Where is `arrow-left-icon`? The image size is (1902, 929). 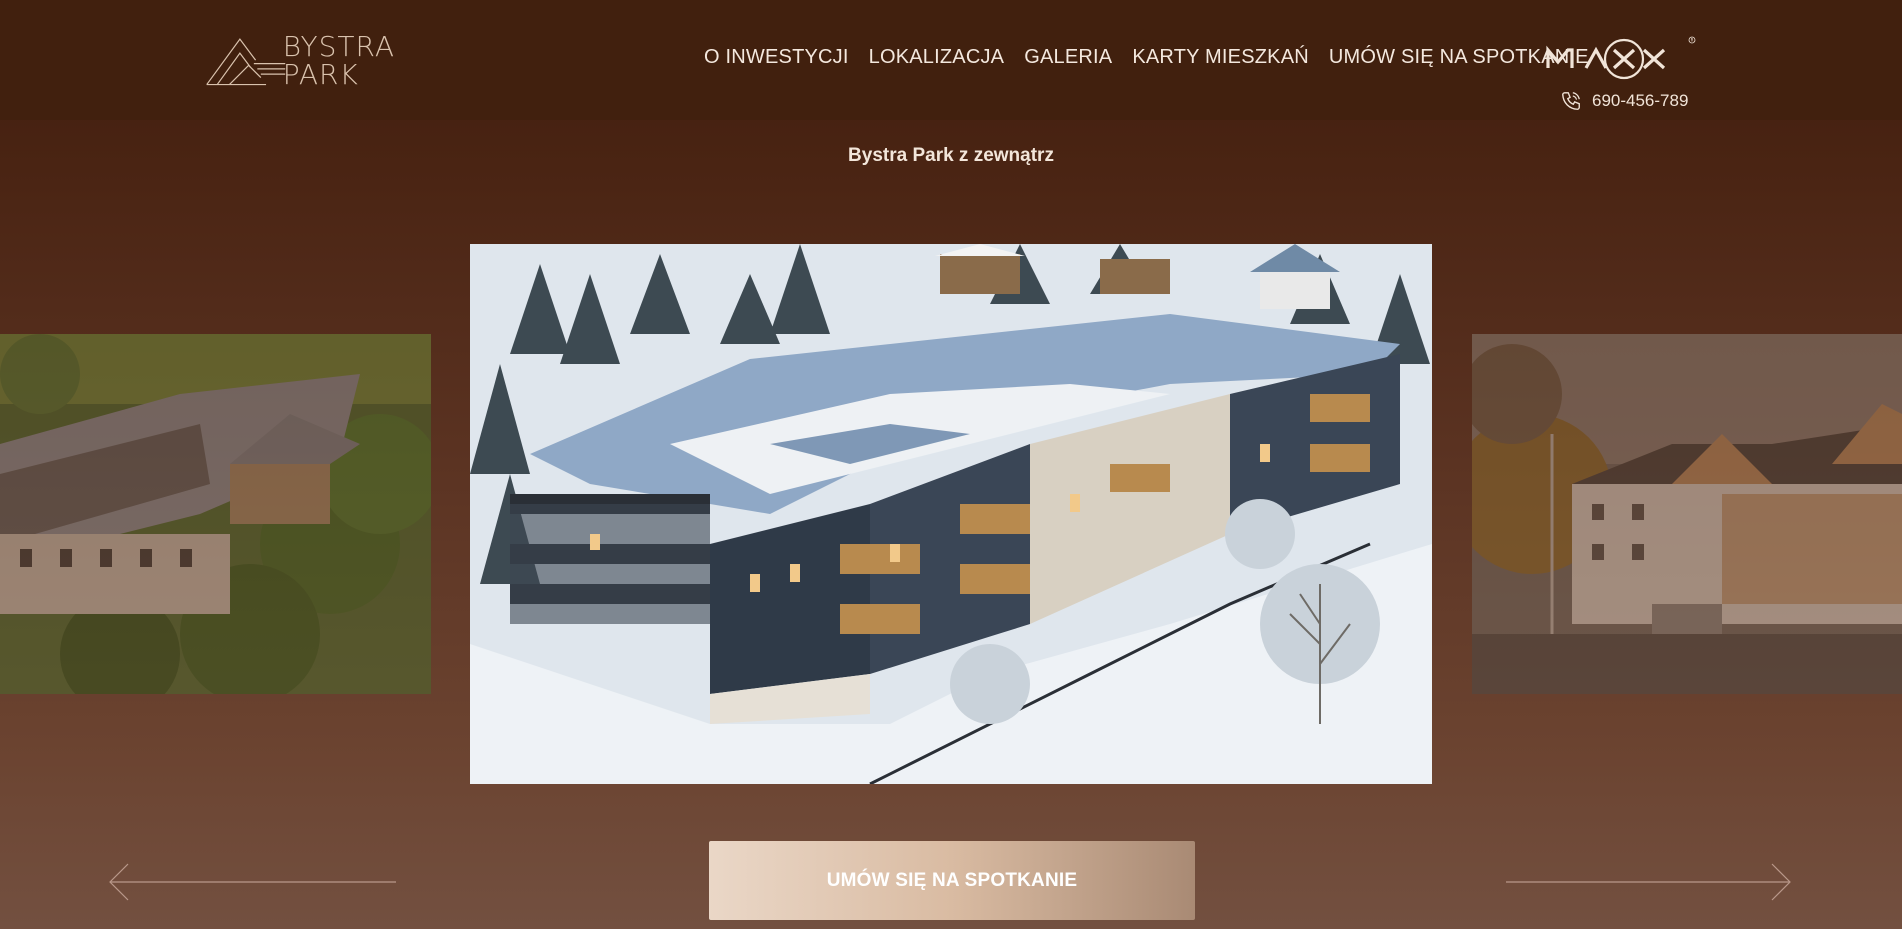 arrow-left-icon is located at coordinates (252, 882).